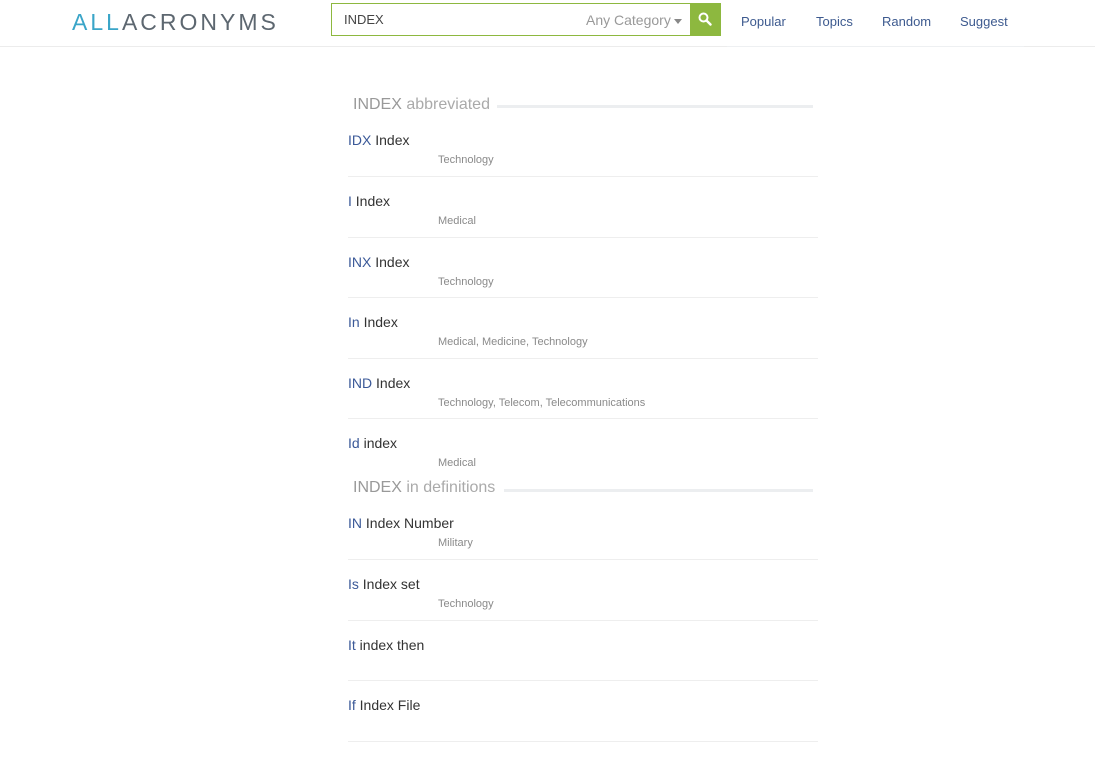 This screenshot has height=757, width=1095. Describe the element at coordinates (359, 262) in the screenshot. I see `acronym-link: INX` at that location.